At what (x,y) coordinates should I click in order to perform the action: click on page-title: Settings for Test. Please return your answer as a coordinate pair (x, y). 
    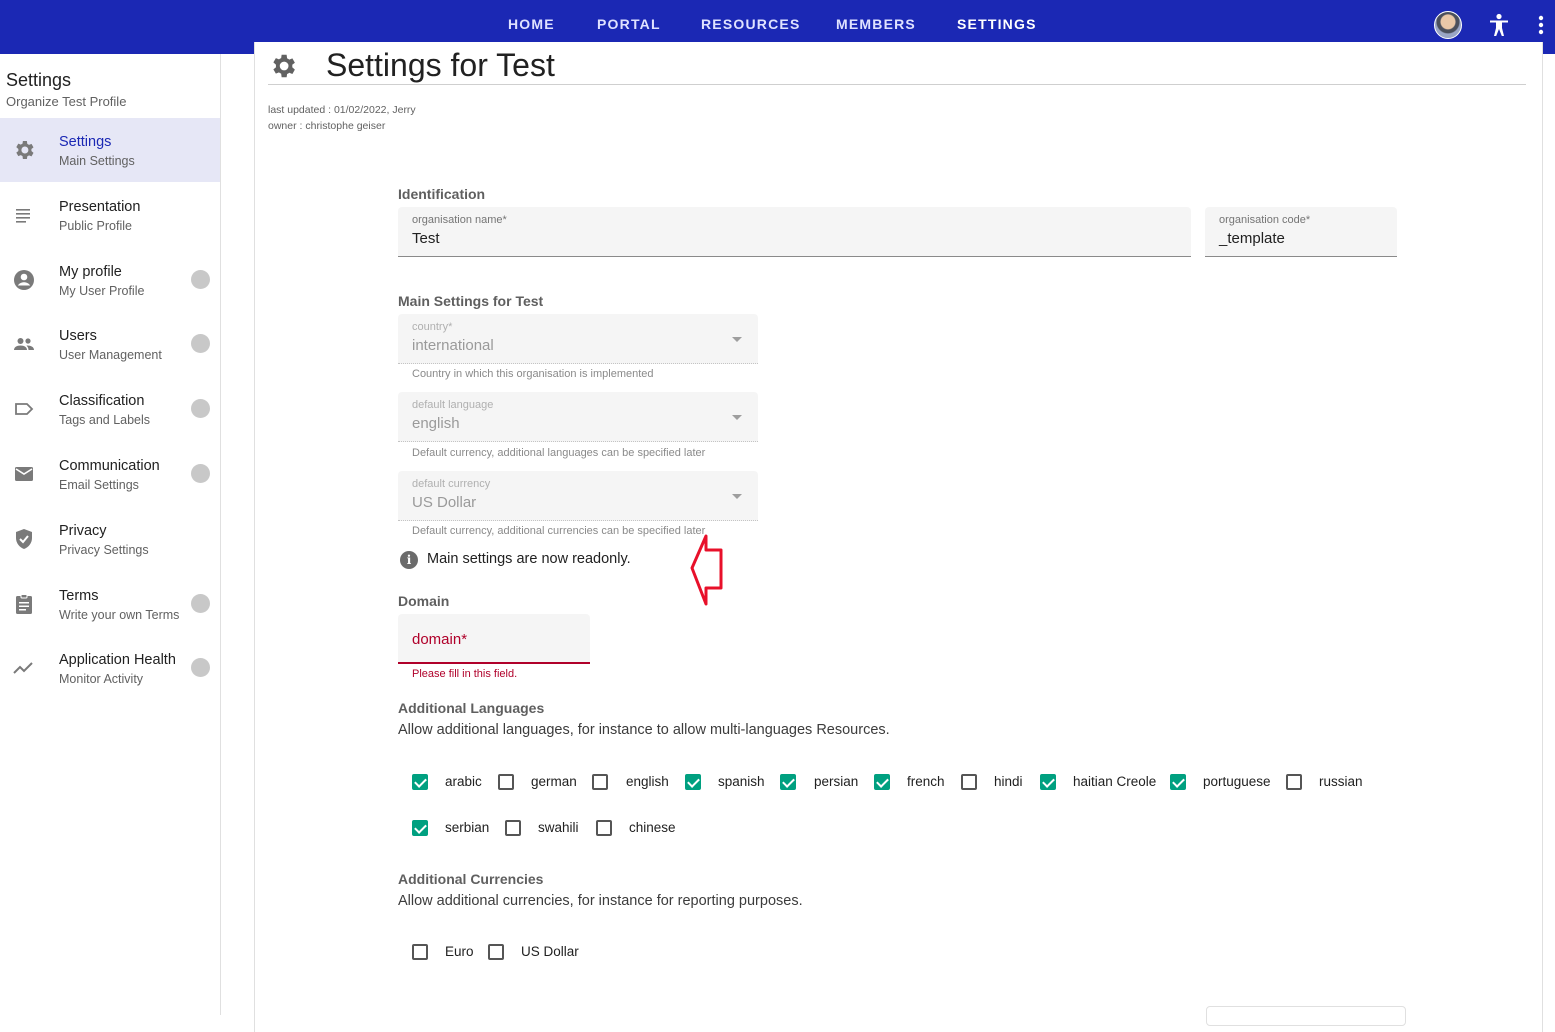
    Looking at the image, I should click on (440, 65).